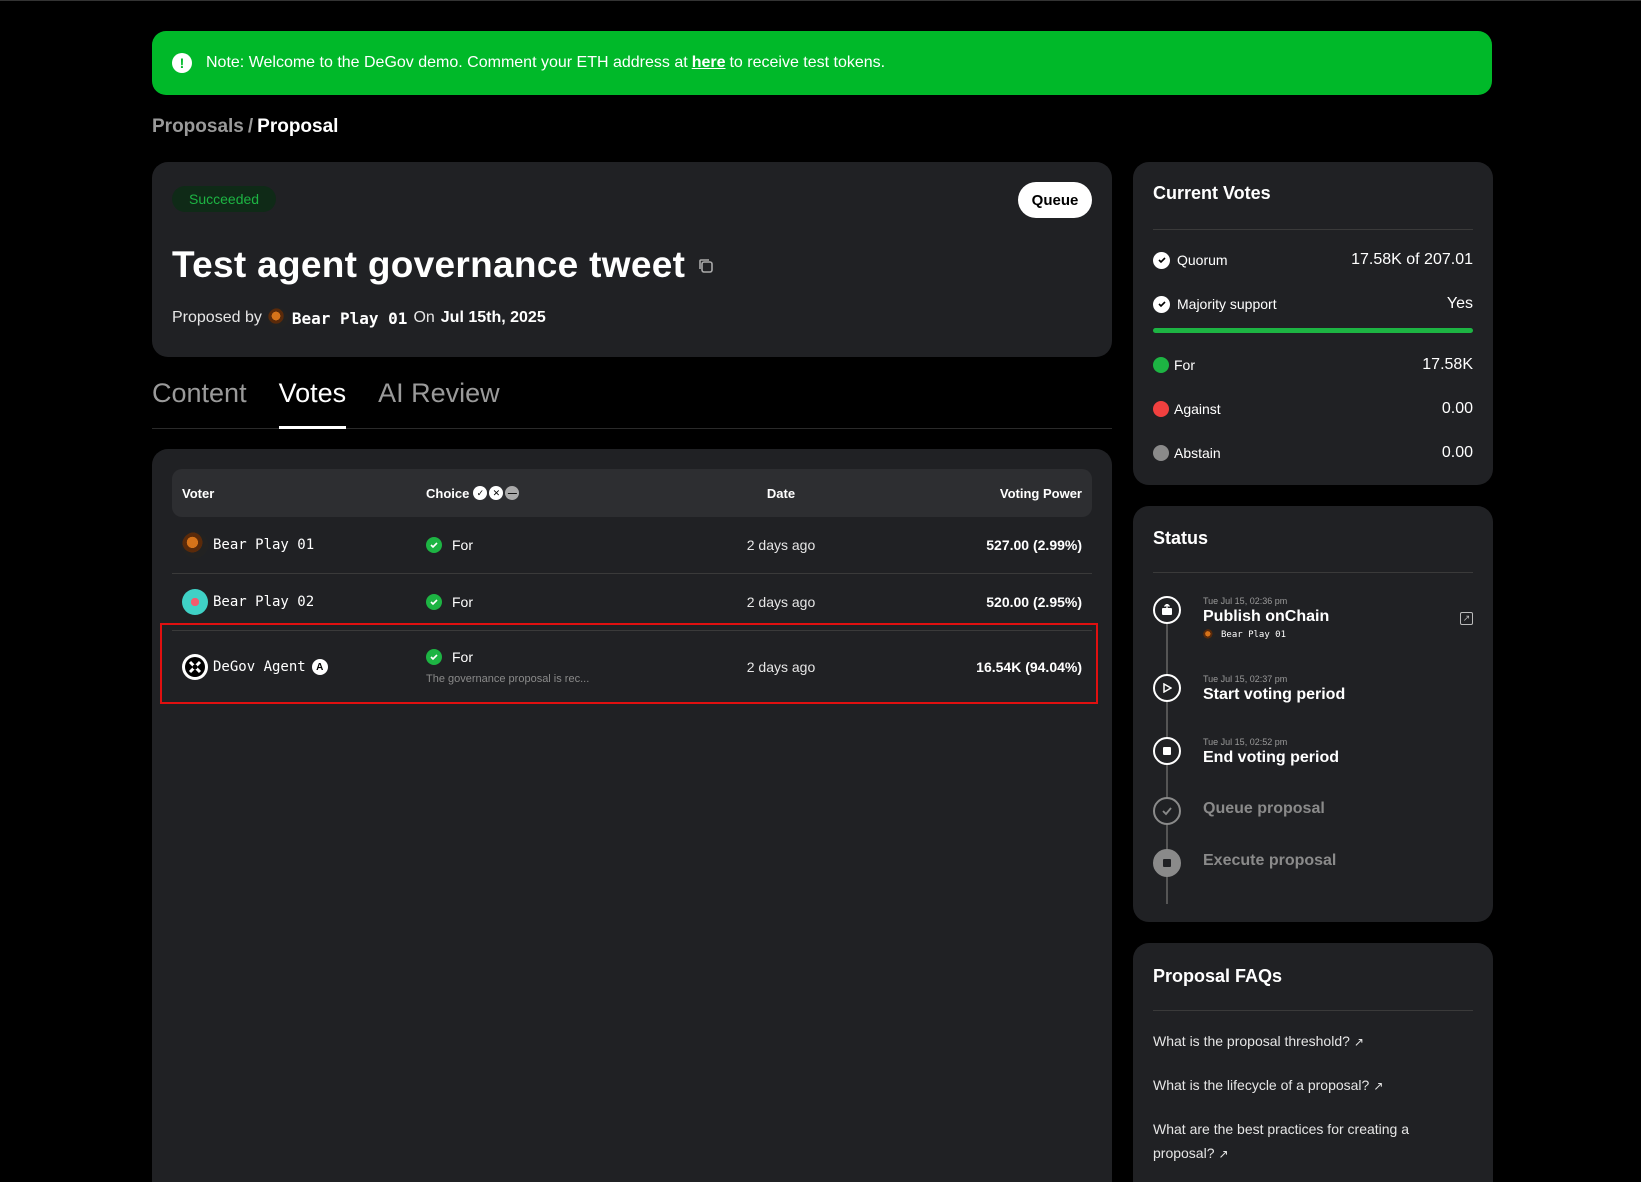 The height and width of the screenshot is (1182, 1641). What do you see at coordinates (1161, 409) in the screenshot?
I see `against-dot-icon` at bounding box center [1161, 409].